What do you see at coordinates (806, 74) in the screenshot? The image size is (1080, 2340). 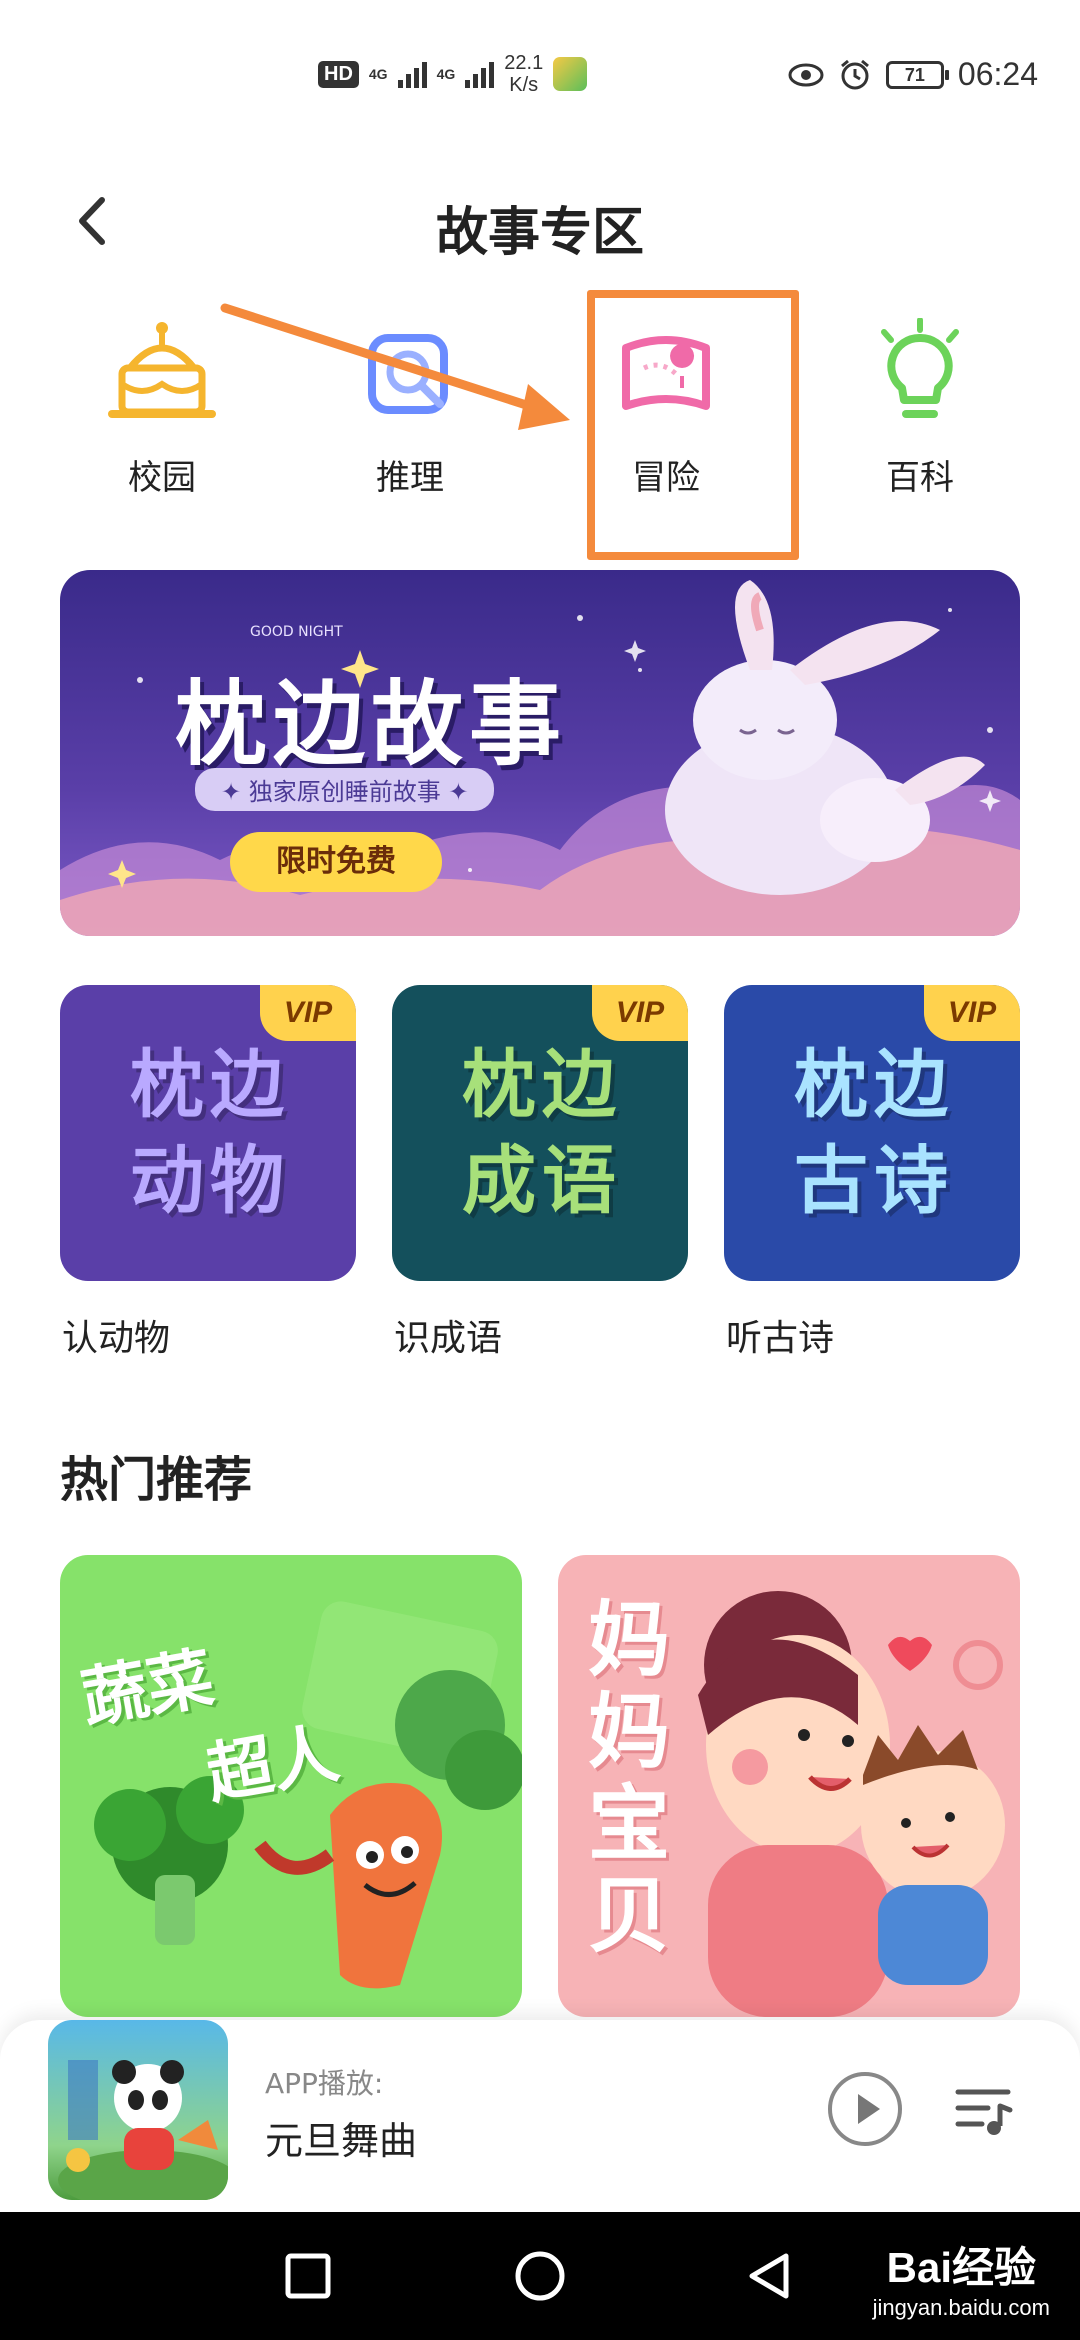 I see `eye-icon` at bounding box center [806, 74].